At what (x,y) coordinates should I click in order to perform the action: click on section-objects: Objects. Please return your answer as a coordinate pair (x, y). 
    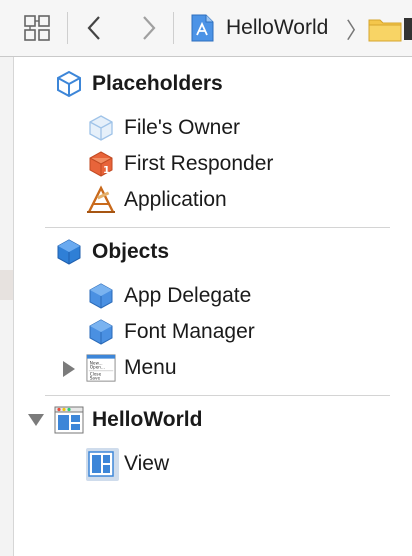
    Looking at the image, I should click on (111, 252).